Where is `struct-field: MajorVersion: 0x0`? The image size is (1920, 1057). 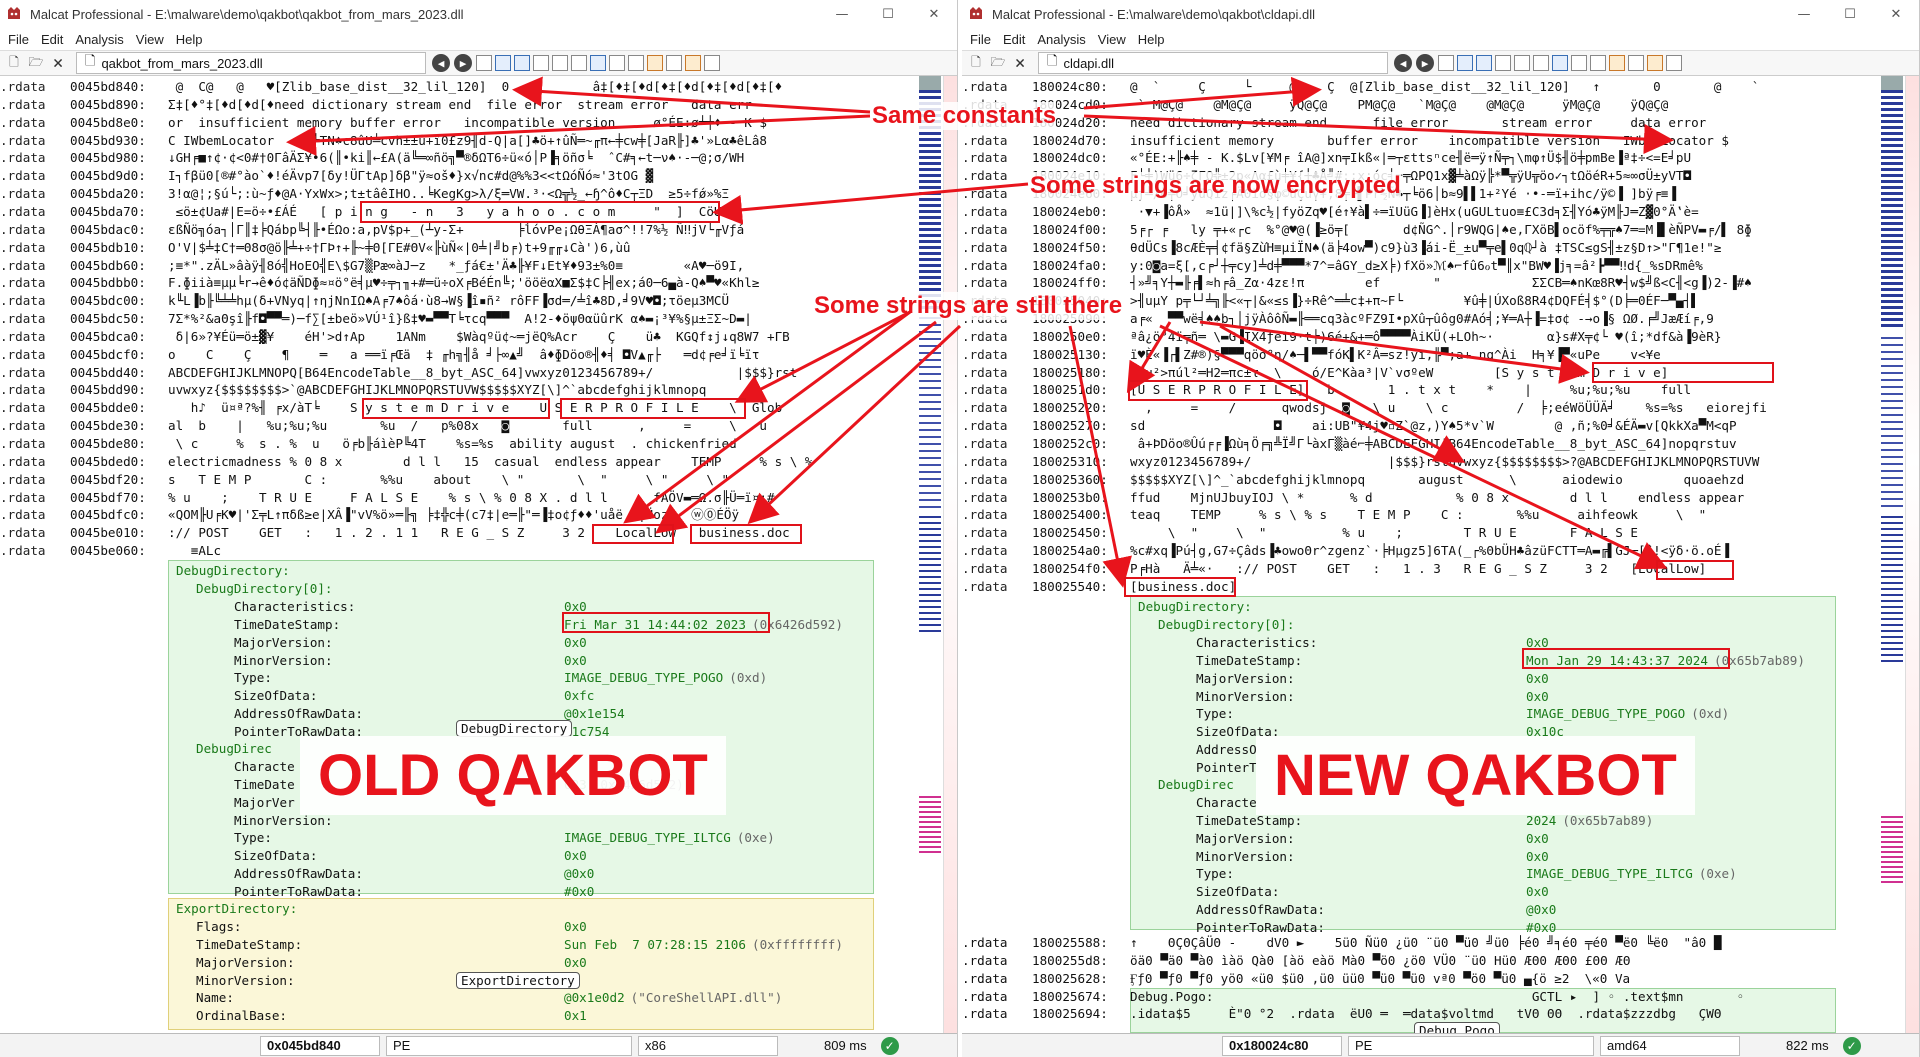
struct-field: MajorVersion: 0x0 is located at coordinates (1372, 679).